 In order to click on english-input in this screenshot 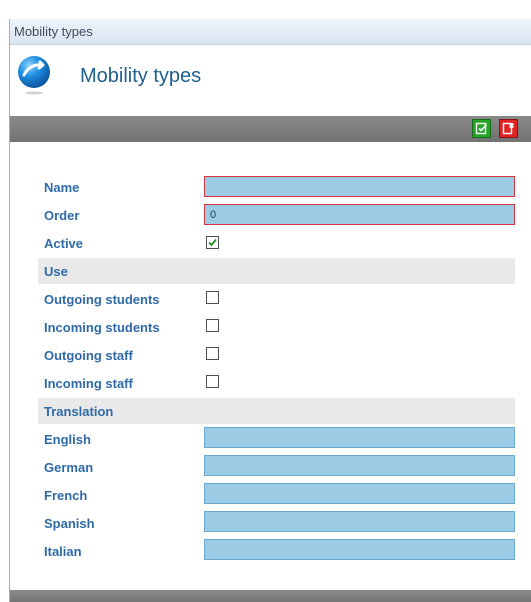, I will do `click(359, 437)`.